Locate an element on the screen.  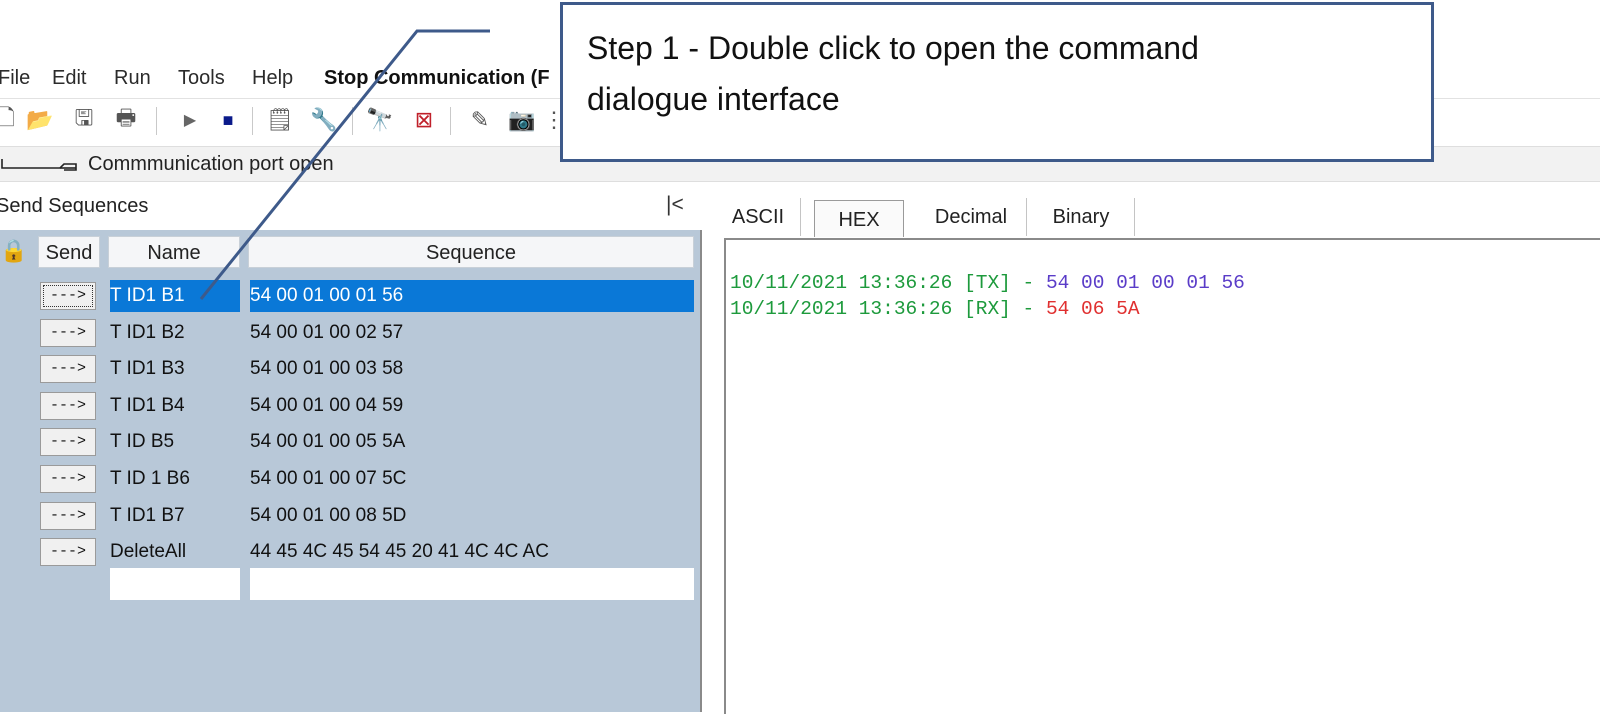
port-connector-icon is located at coordinates (39, 165).